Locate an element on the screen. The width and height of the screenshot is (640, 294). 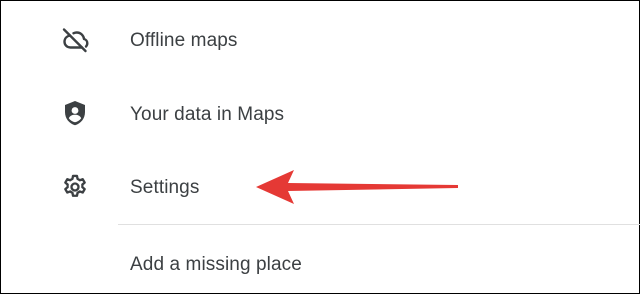
menu-item-label: Your data in Maps is located at coordinates (207, 114).